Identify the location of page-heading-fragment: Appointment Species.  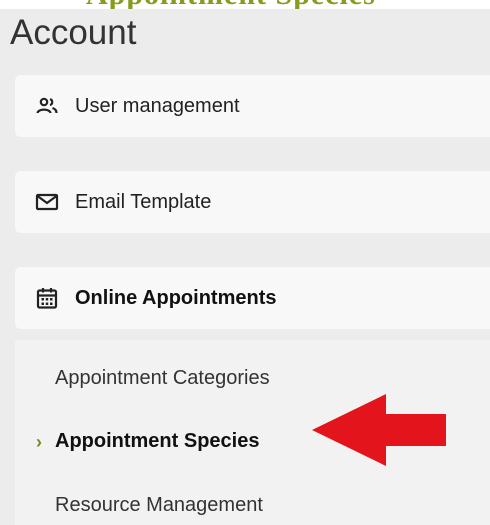
(231, 4).